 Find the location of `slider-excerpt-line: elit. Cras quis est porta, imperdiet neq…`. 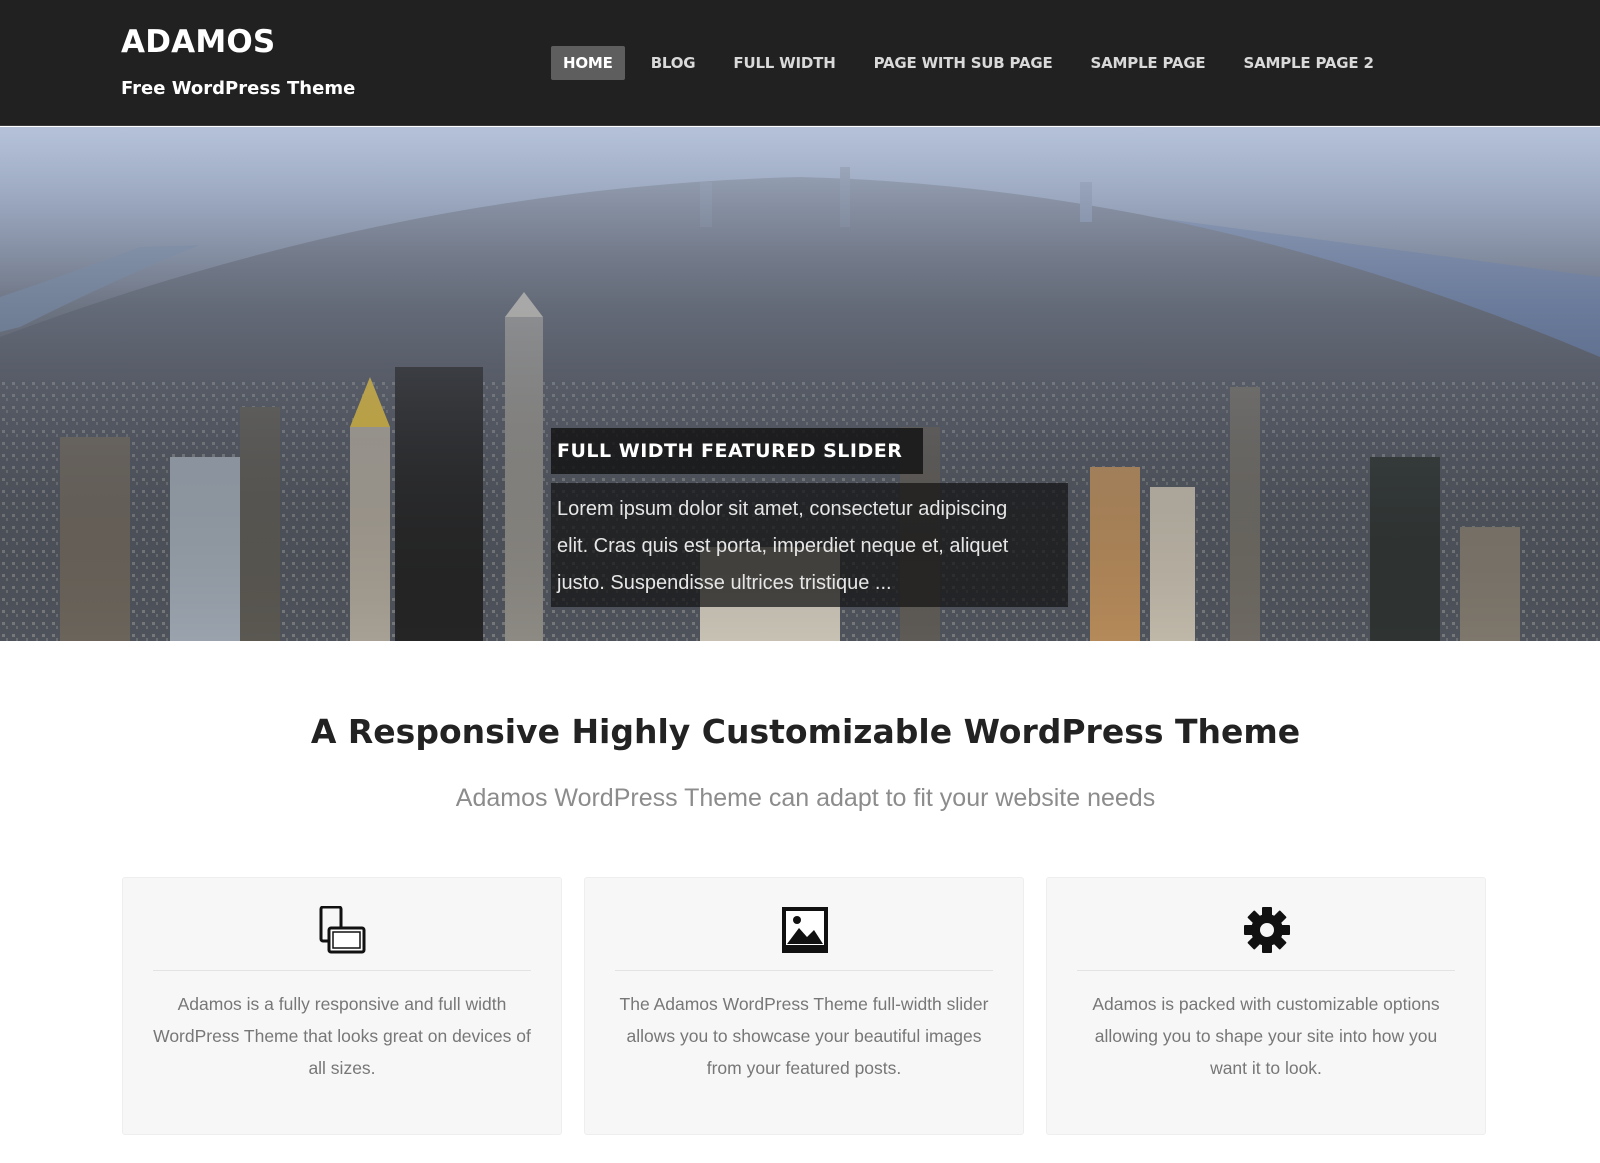

slider-excerpt-line: elit. Cras quis est porta, imperdiet neq… is located at coordinates (783, 546).